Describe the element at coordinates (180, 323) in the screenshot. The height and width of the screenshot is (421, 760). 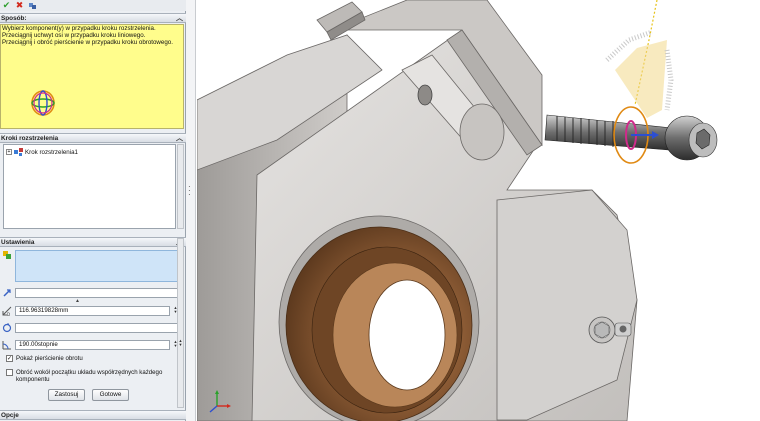
I see `panel-scrollbar: ▲ ▼` at that location.